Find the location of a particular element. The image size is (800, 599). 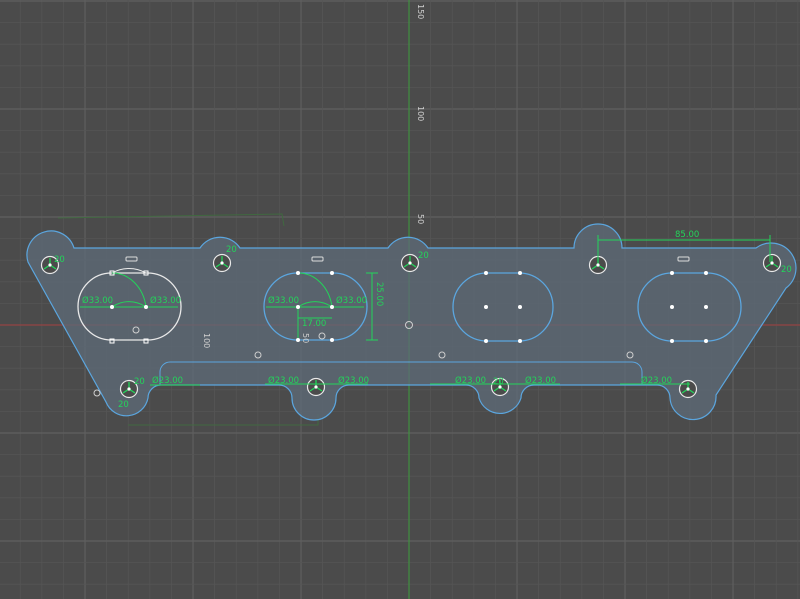

dim-bolt-1: Ø23.00 is located at coordinates (167, 380).